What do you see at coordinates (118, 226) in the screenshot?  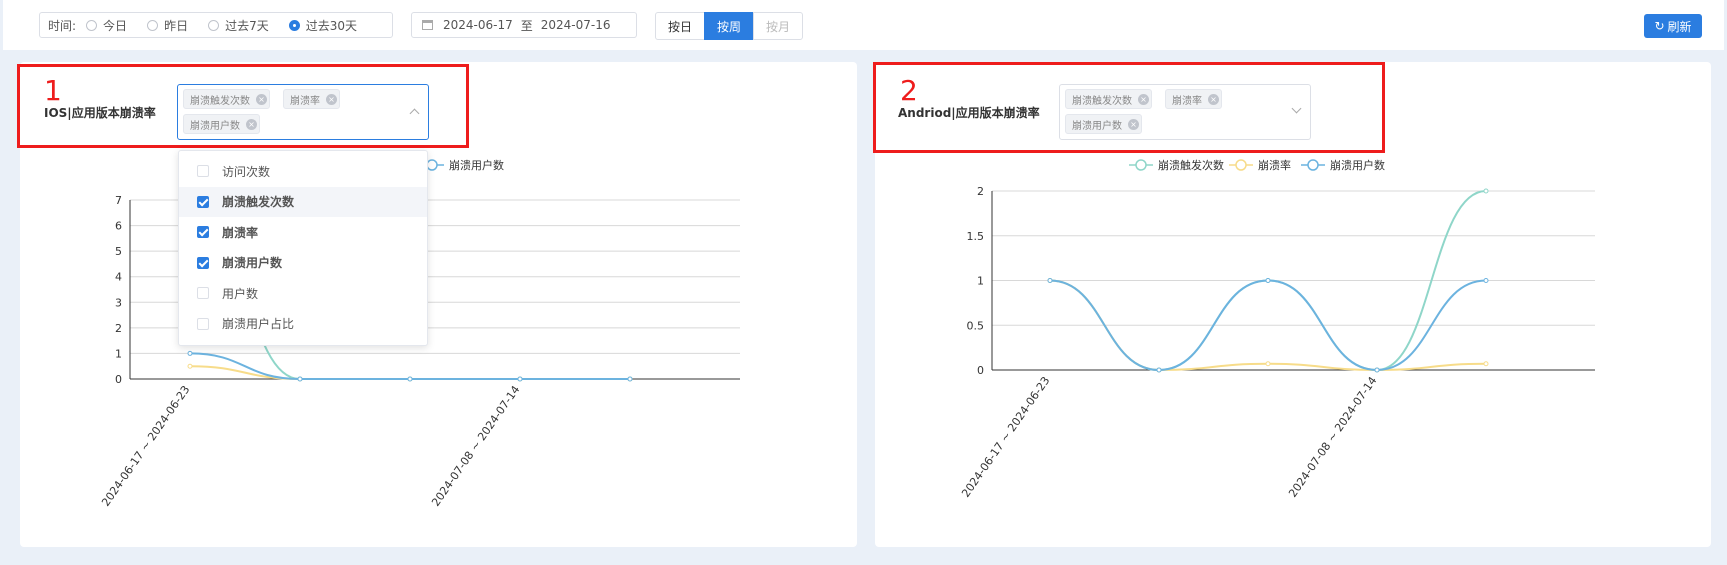 I see `y-tick-label: 6` at bounding box center [118, 226].